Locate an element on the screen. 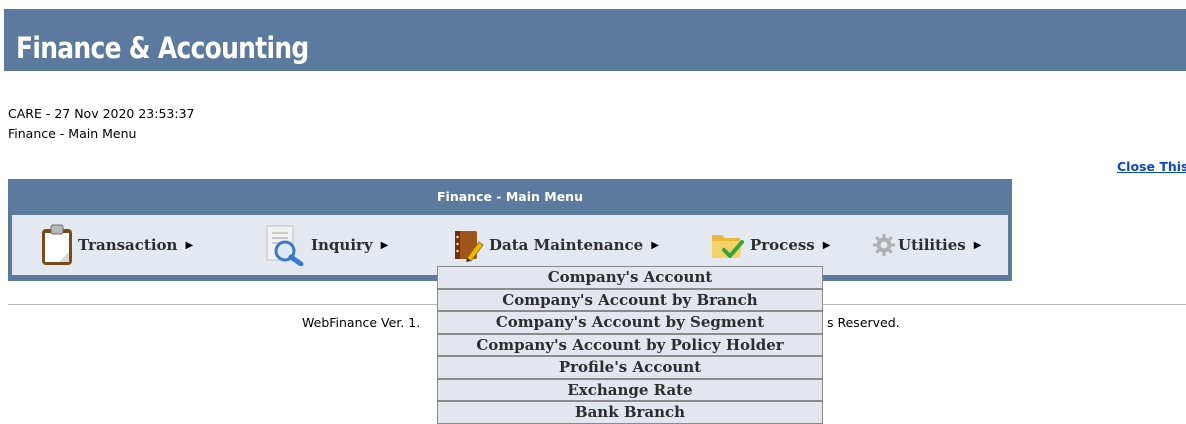 Image resolution: width=1186 pixels, height=424 pixels. menu-label-data-maintenance: Data Maintenance is located at coordinates (566, 245).